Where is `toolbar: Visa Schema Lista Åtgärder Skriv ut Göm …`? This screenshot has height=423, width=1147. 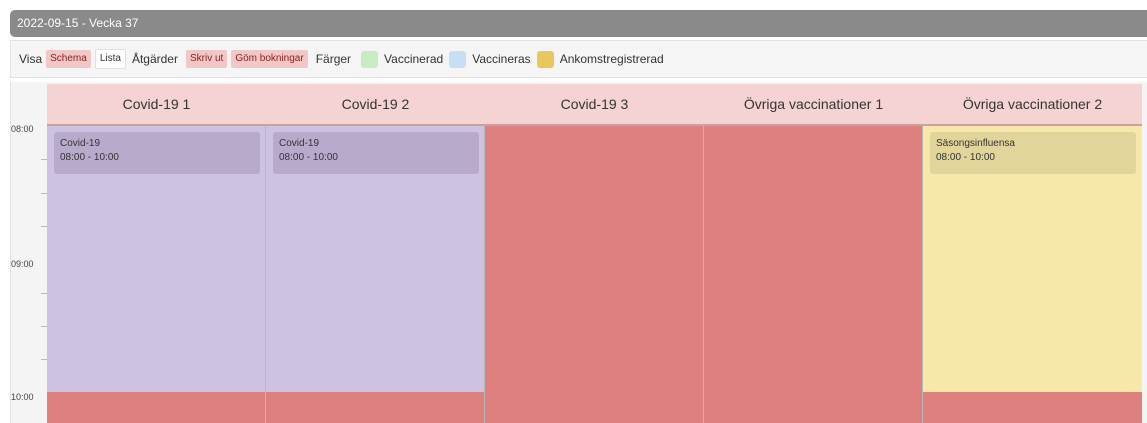
toolbar: Visa Schema Lista Åtgärder Skriv ut Göm … is located at coordinates (578, 59).